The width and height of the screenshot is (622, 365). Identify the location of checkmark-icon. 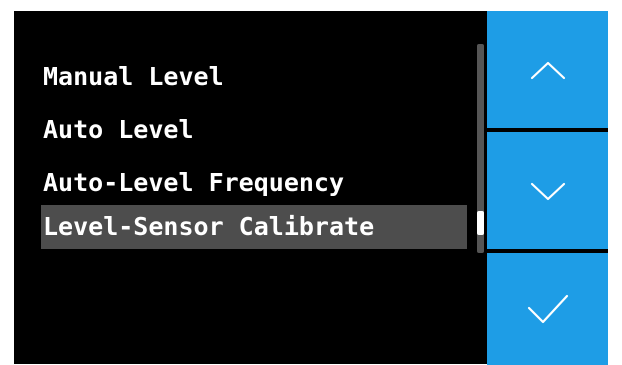
(547, 309).